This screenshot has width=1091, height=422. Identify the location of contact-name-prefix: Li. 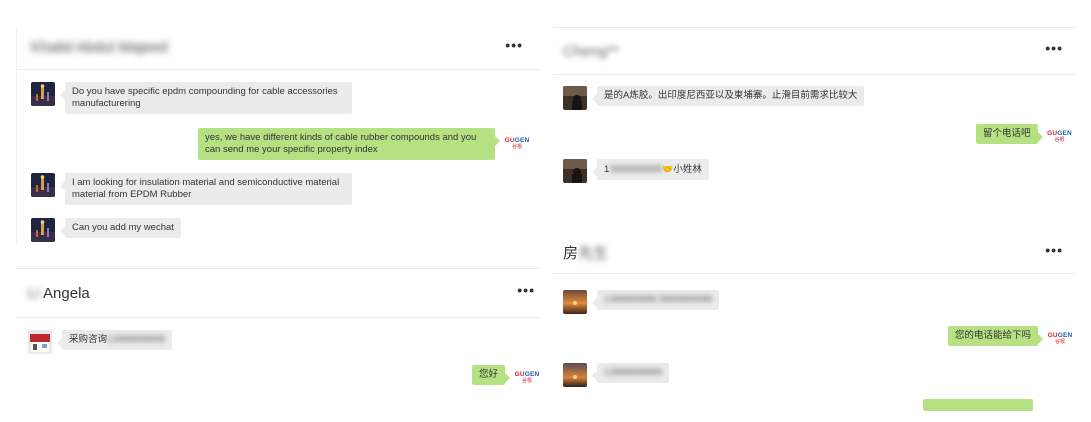
(34, 293).